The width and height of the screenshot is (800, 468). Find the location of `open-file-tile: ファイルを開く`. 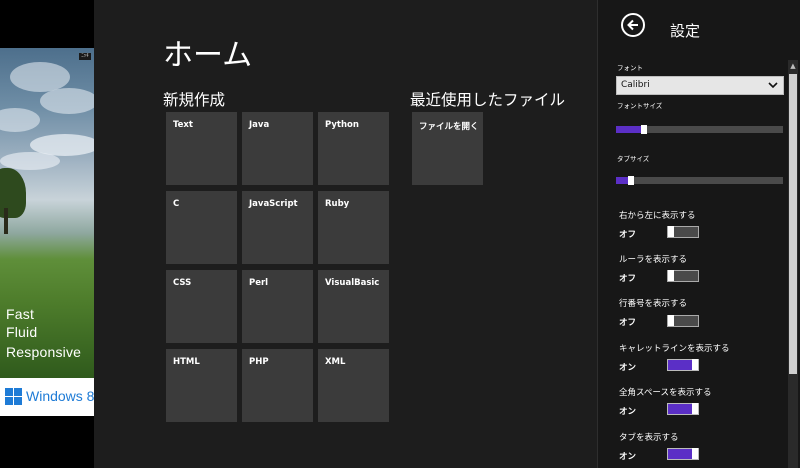

open-file-tile: ファイルを開く is located at coordinates (447, 148).